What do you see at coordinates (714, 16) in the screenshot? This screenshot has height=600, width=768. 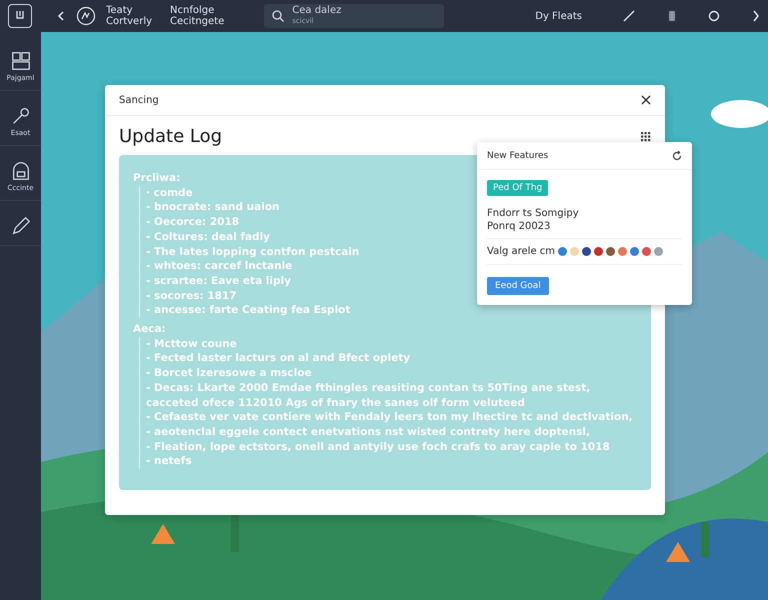 I see `circle-icon` at bounding box center [714, 16].